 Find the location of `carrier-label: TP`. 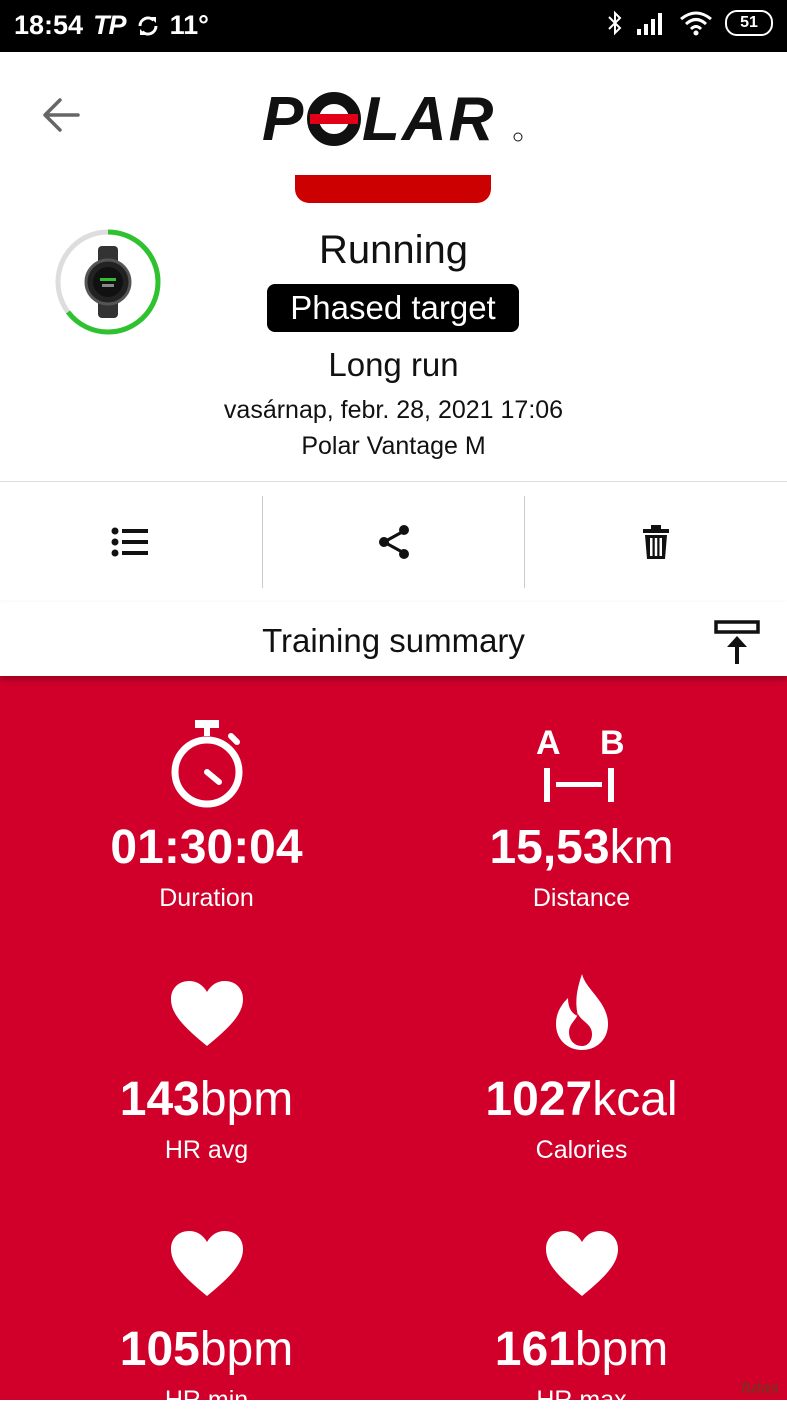

carrier-label: TP is located at coordinates (110, 25).